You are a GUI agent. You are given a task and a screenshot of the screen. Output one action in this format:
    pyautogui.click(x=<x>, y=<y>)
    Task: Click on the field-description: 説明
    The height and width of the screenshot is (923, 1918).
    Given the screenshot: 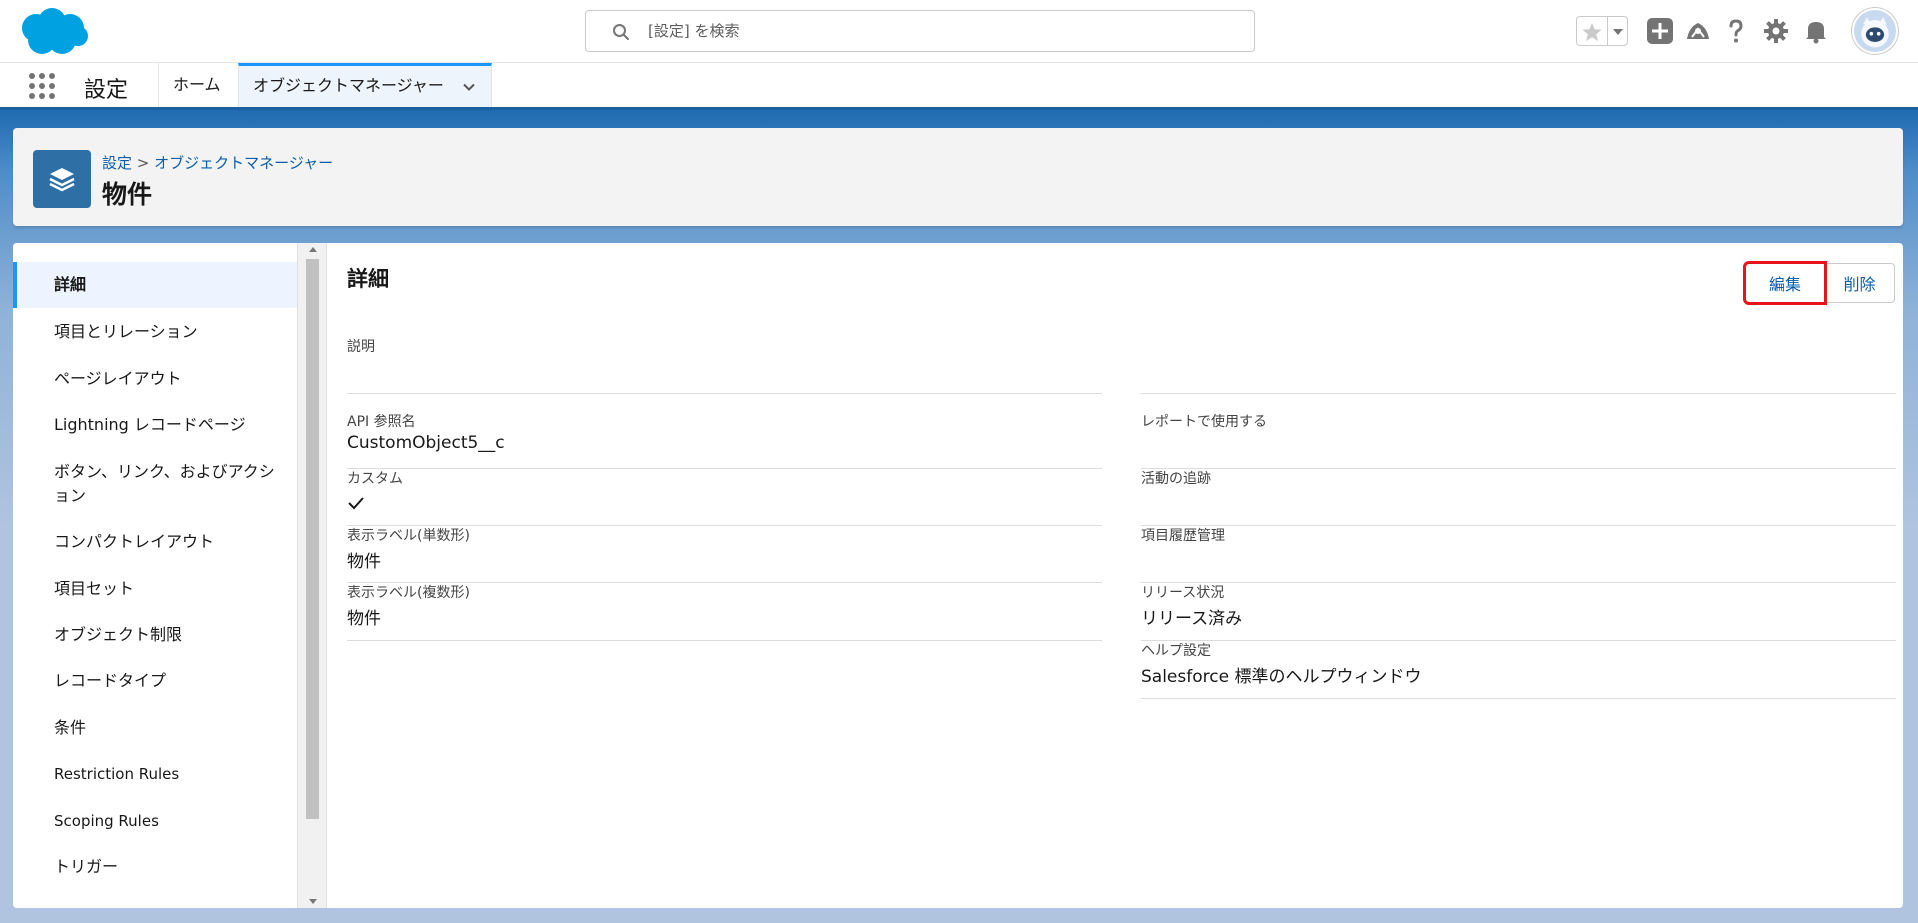 What is the action you would take?
    pyautogui.click(x=724, y=365)
    